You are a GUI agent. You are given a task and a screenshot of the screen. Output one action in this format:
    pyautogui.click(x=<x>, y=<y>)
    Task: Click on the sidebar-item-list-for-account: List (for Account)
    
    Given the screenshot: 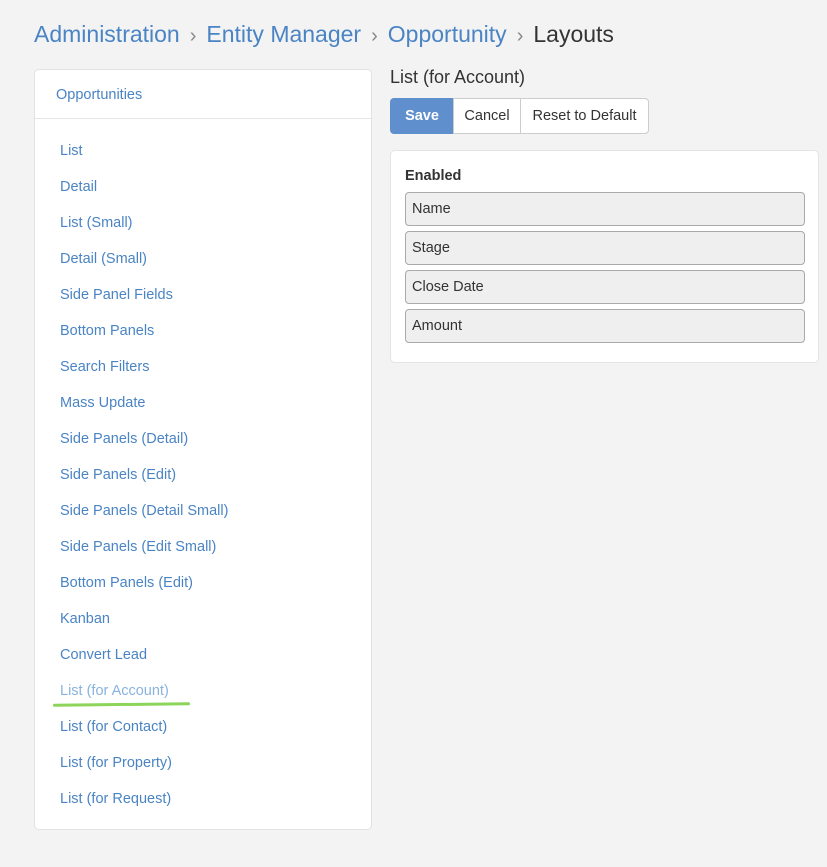 What is the action you would take?
    pyautogui.click(x=203, y=691)
    